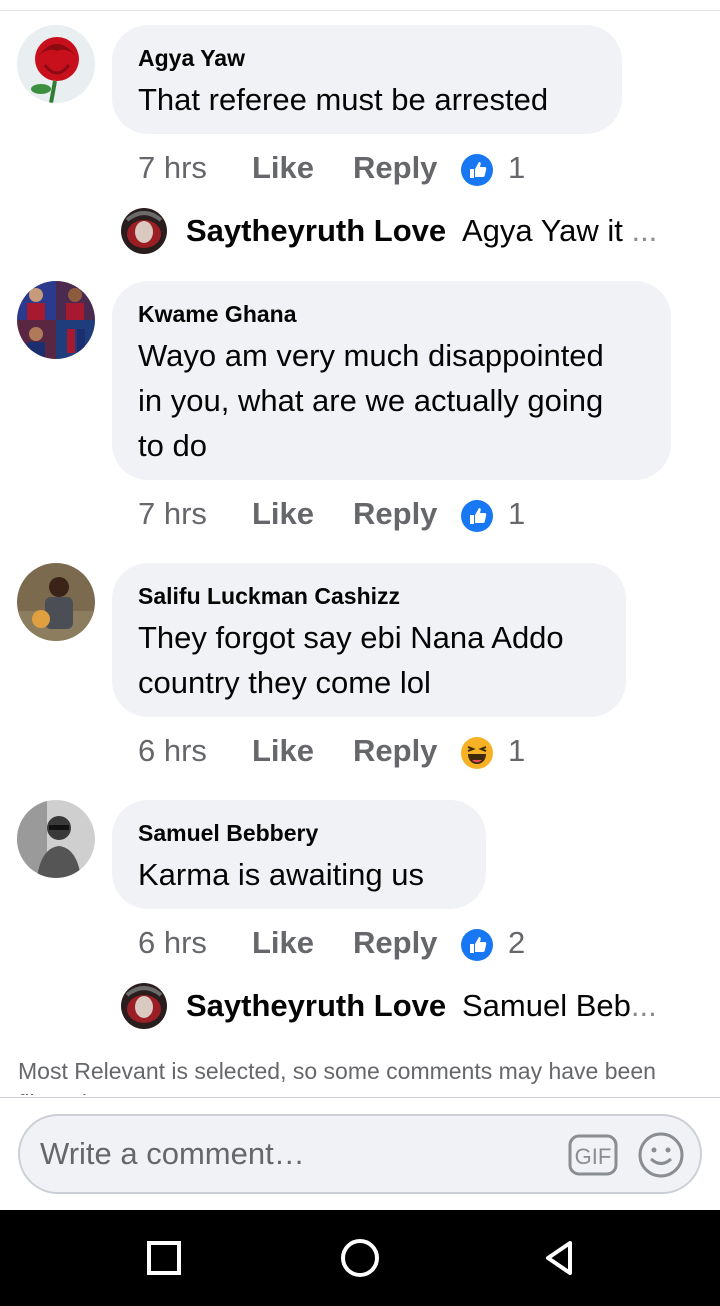 The image size is (720, 1306). What do you see at coordinates (172, 445) in the screenshot?
I see `comment-line: to do` at bounding box center [172, 445].